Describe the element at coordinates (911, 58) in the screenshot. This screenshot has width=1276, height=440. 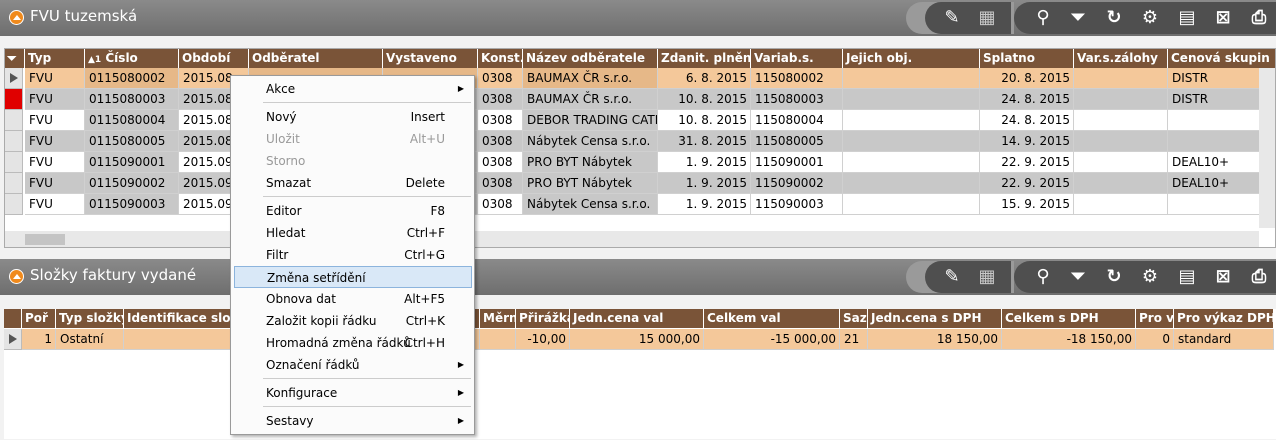
I see `column-header: Jejich obj.` at that location.